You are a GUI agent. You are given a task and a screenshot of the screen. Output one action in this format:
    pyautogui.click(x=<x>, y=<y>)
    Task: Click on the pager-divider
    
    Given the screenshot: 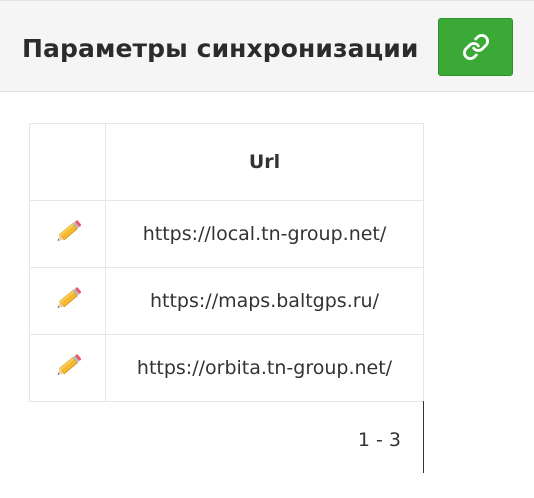 What is the action you would take?
    pyautogui.click(x=423, y=437)
    